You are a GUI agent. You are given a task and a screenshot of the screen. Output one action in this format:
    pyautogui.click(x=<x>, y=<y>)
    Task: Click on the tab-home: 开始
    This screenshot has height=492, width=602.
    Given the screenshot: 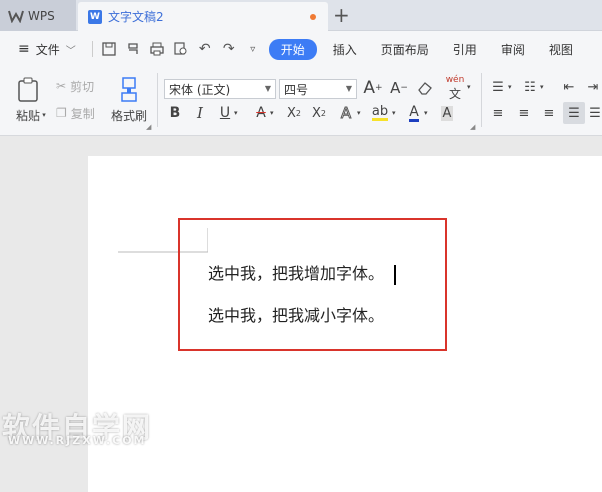 What is the action you would take?
    pyautogui.click(x=292, y=49)
    